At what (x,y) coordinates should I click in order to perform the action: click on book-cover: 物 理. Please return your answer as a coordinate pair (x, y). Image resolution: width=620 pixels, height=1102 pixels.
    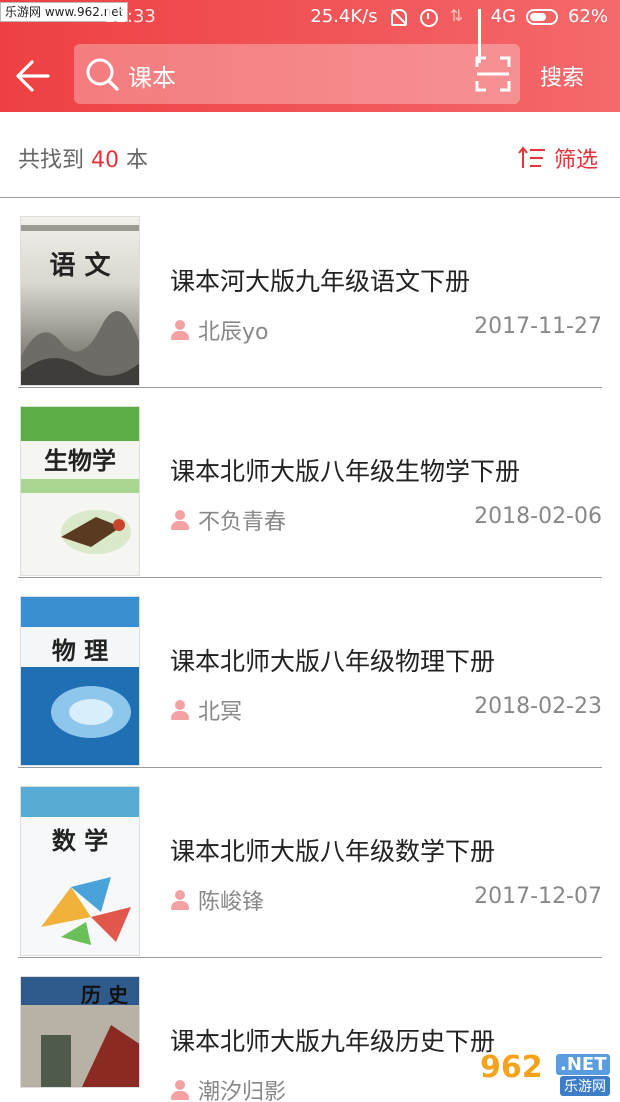
    Looking at the image, I should click on (80, 681).